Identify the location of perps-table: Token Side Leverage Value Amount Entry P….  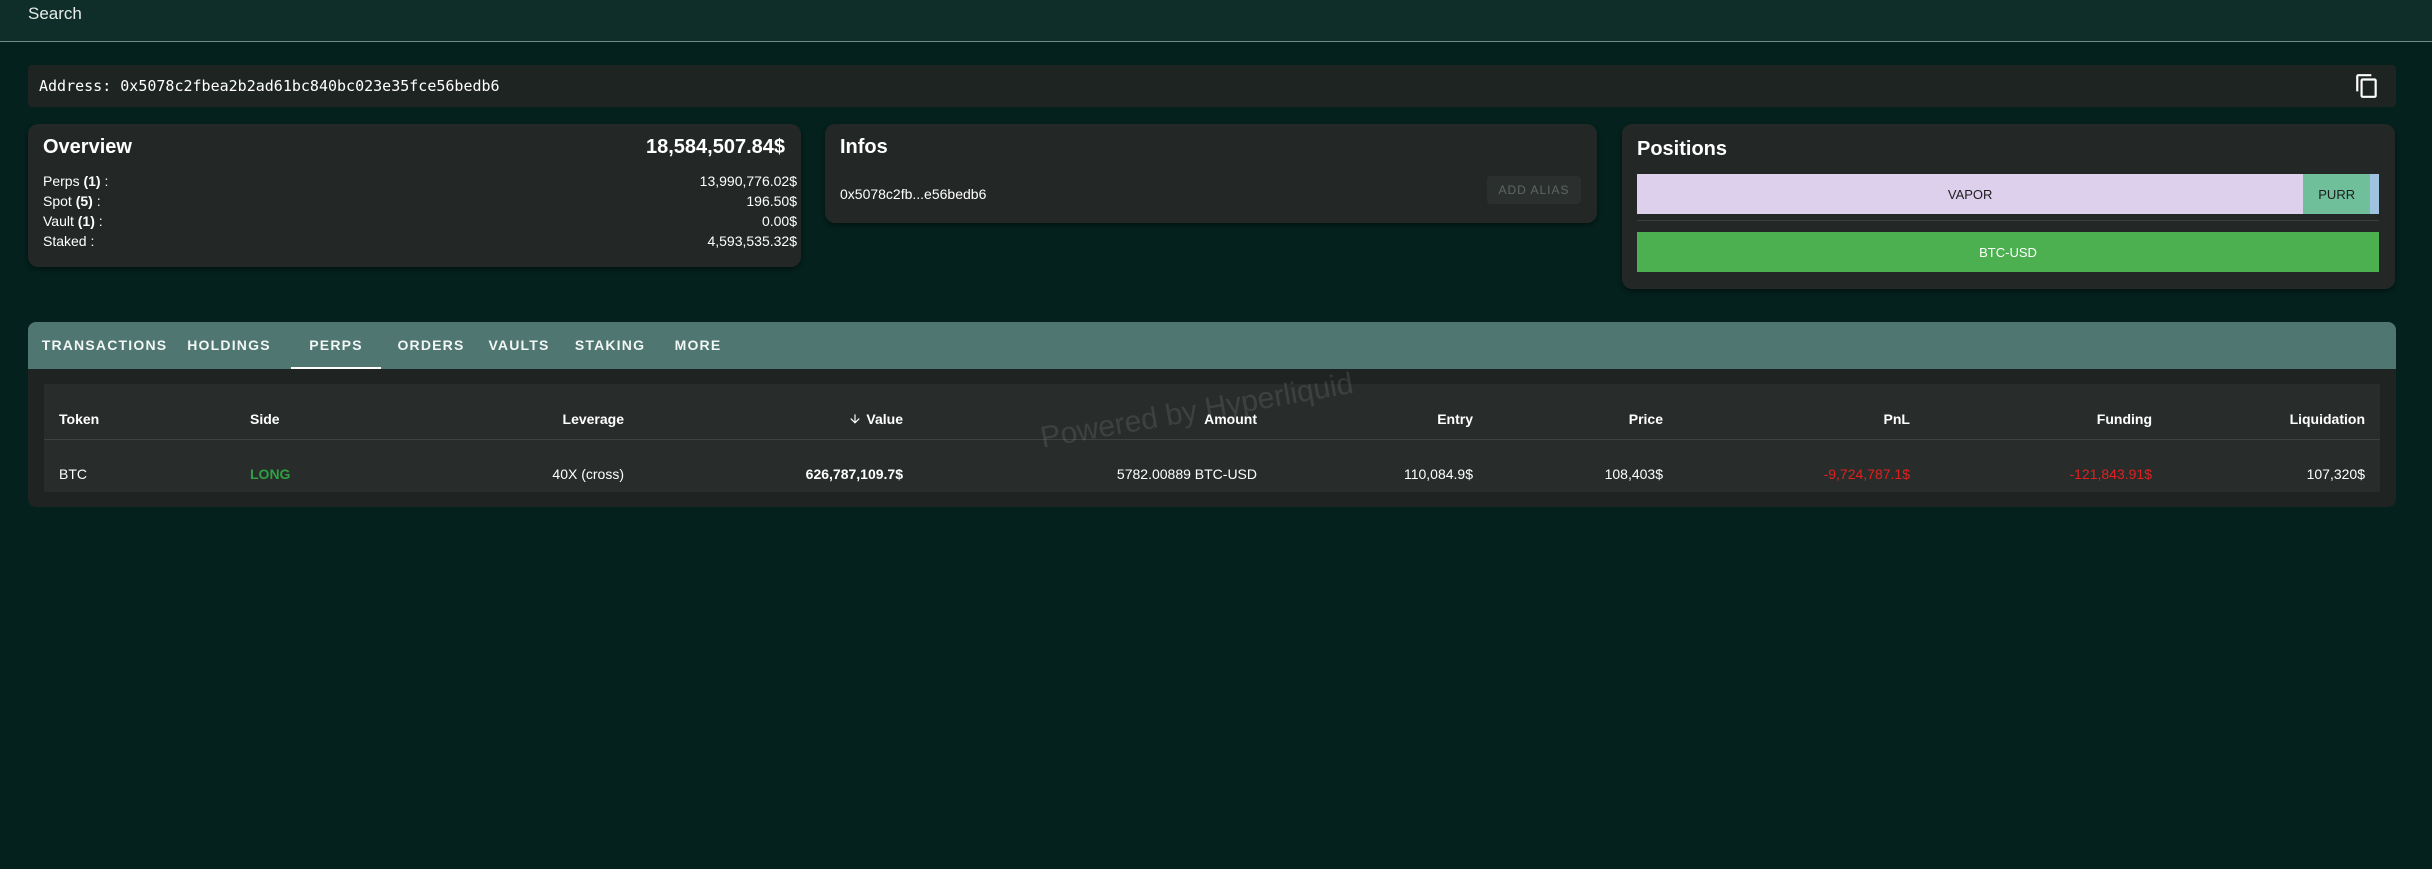
(1212, 438).